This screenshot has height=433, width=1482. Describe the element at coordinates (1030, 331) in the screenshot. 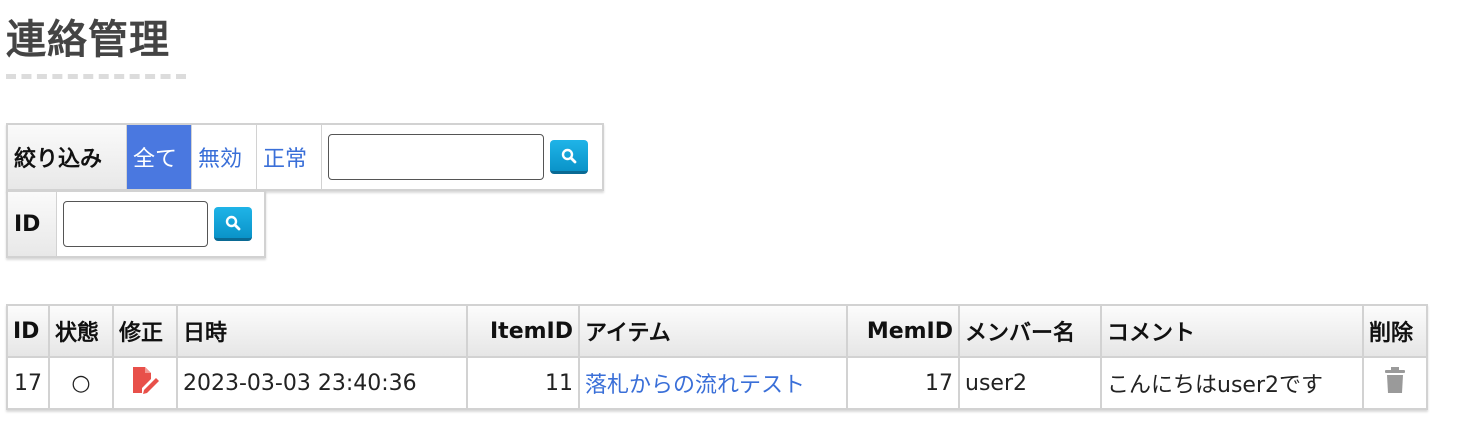

I see `col-member-name: メンバー名` at that location.